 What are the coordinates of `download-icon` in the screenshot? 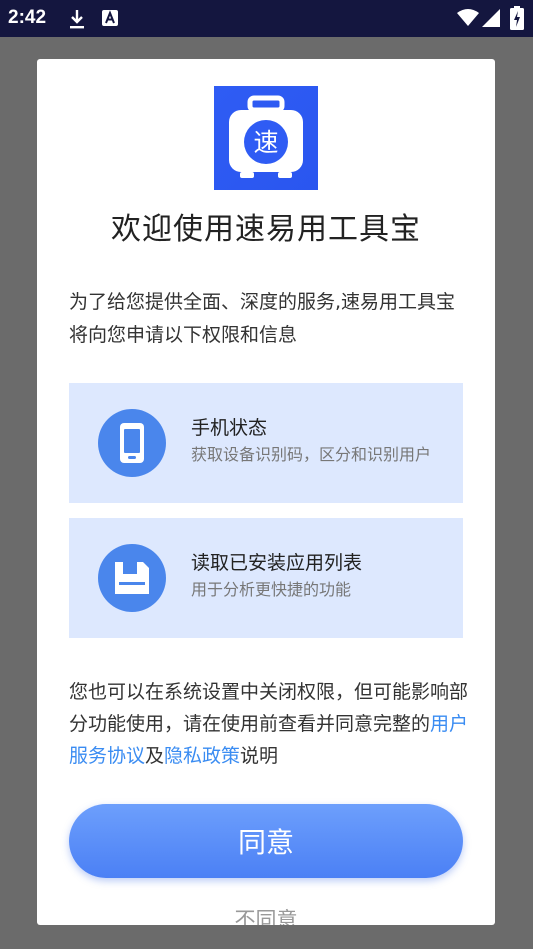 It's located at (77, 19).